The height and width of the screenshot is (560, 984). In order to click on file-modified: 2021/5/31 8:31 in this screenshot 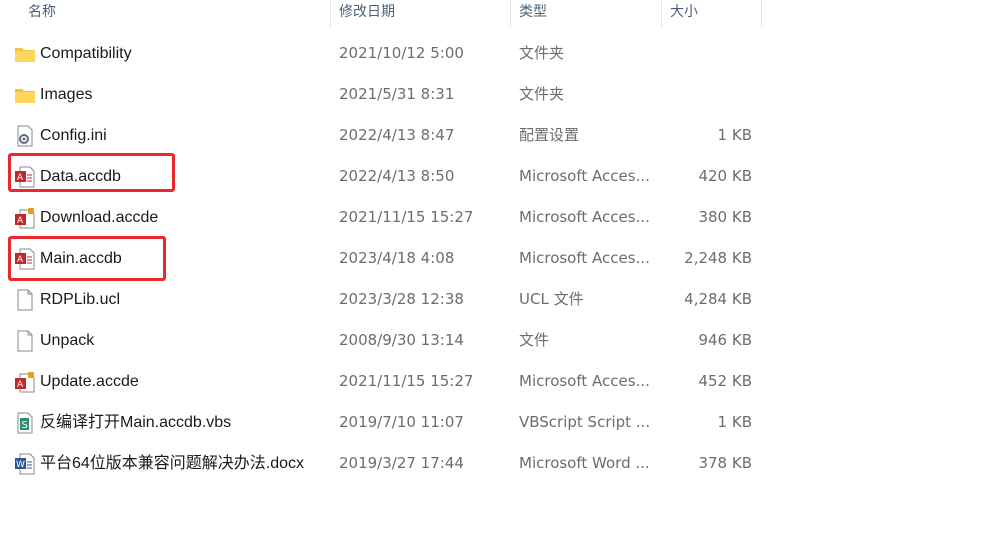, I will do `click(397, 94)`.